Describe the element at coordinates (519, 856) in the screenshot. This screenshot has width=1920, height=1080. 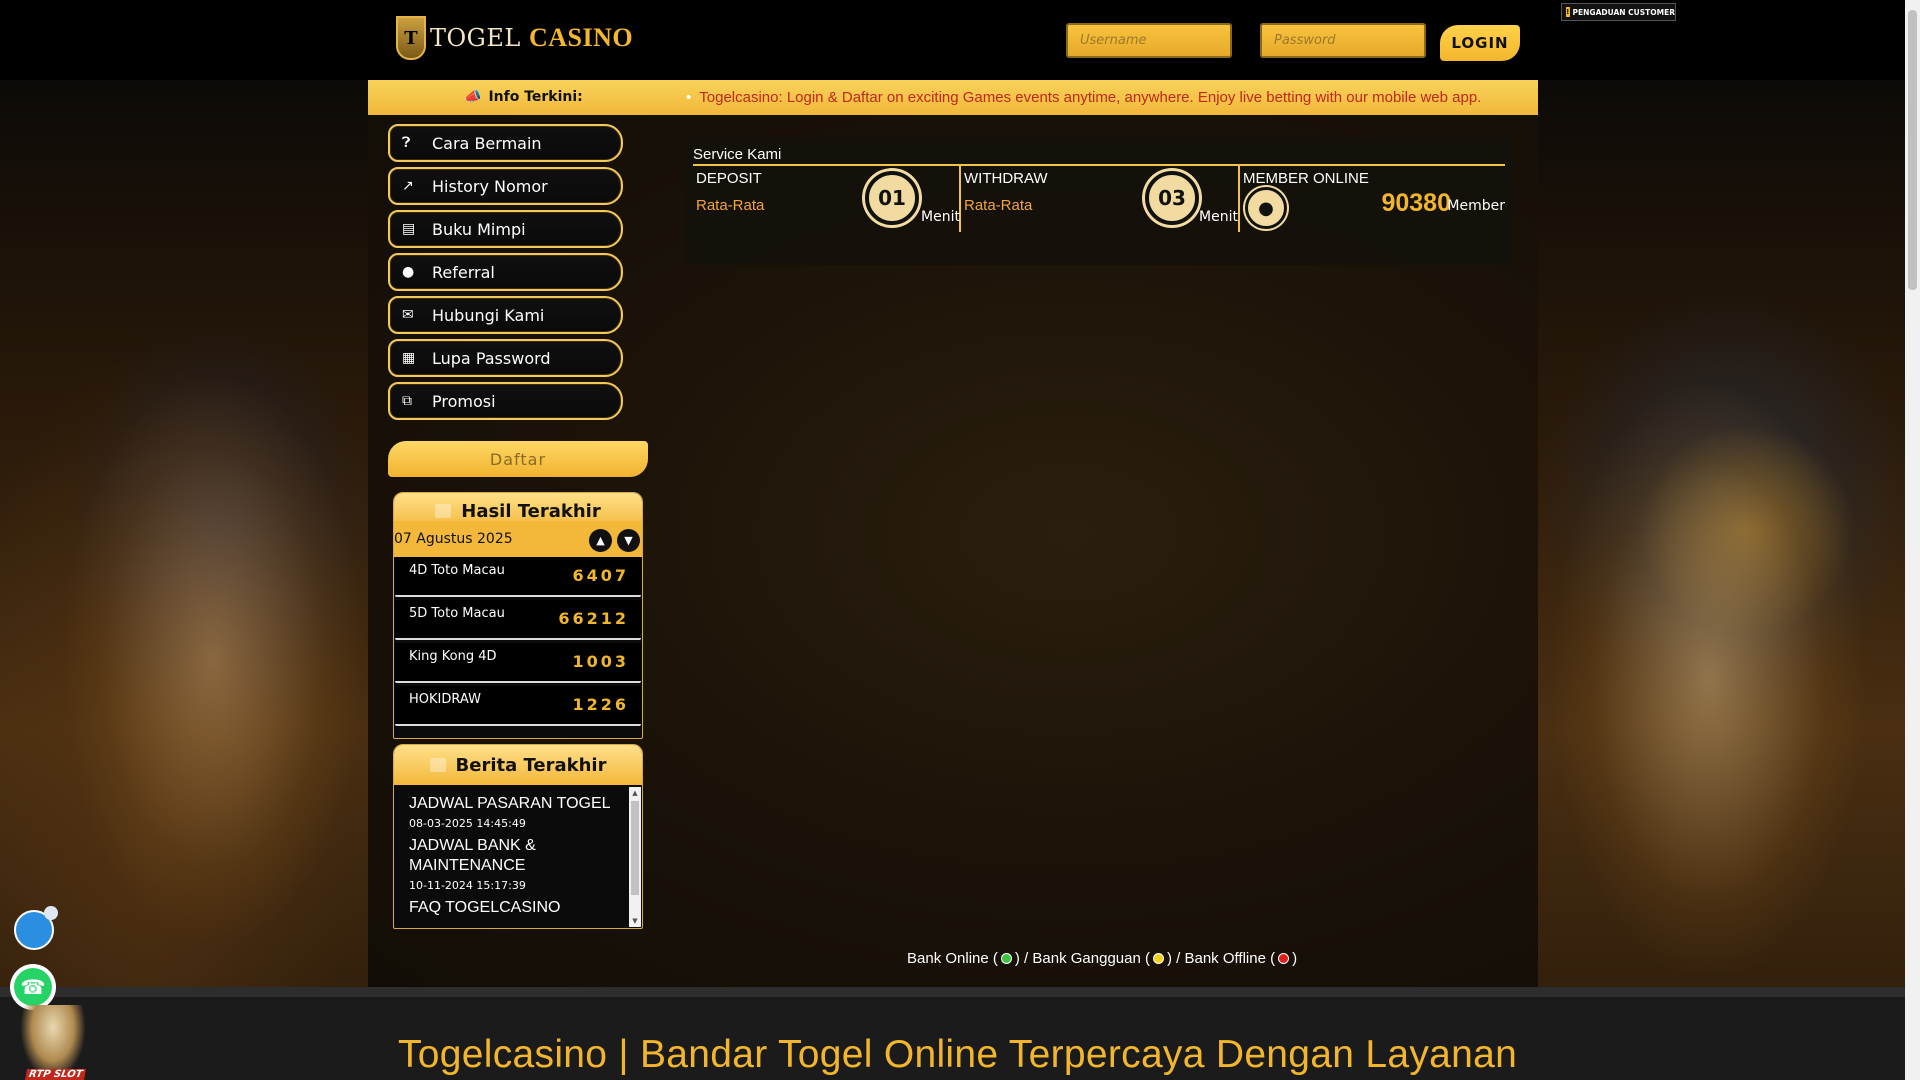
I see `news-item-title: JADWAL BANK & MAINTENANCE` at that location.